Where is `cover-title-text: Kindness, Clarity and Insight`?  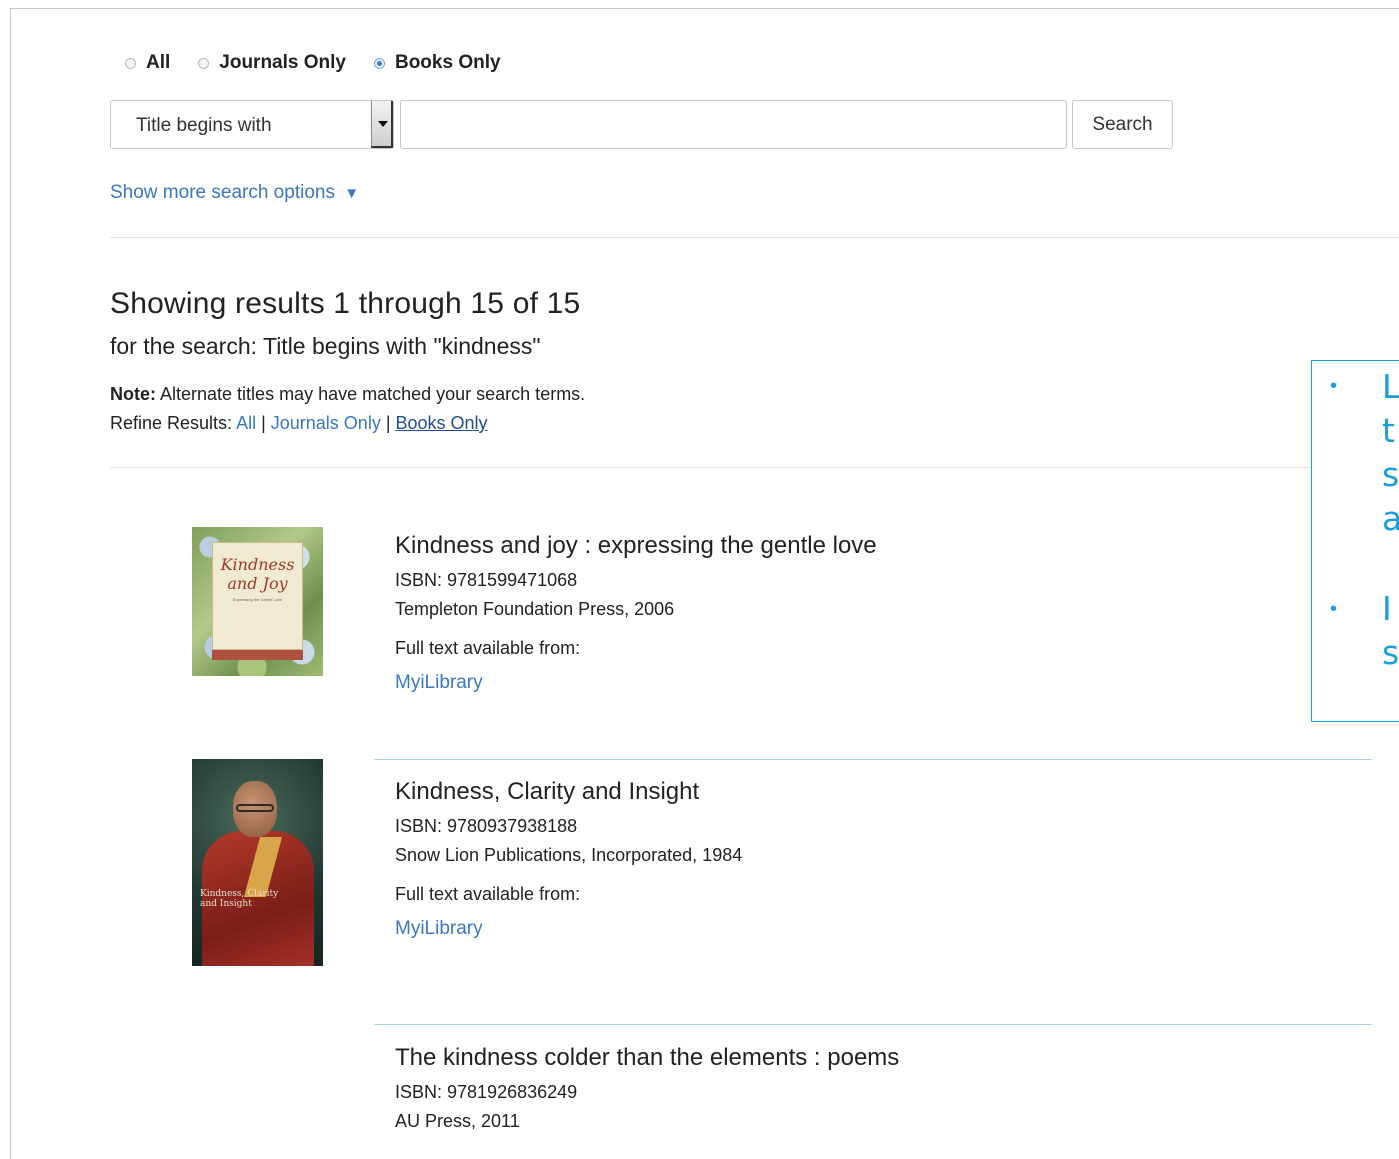 cover-title-text: Kindness, Clarity and Insight is located at coordinates (239, 899).